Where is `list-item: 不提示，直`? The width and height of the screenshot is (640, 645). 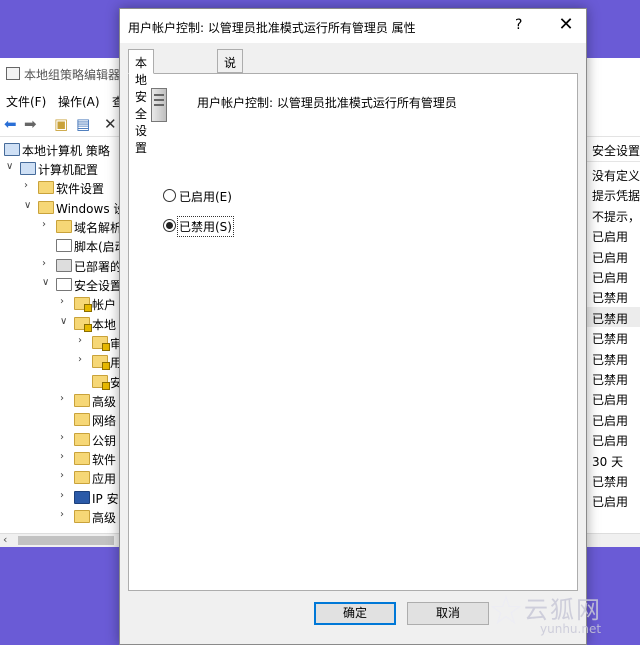 list-item: 不提示，直 is located at coordinates (613, 215).